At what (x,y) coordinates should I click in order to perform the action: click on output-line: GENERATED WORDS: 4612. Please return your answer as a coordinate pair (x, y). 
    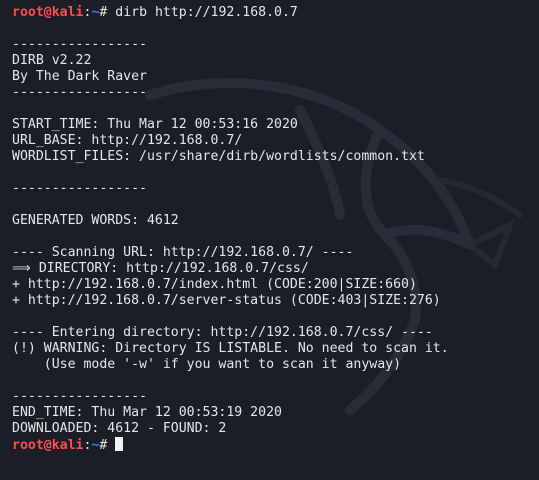
    Looking at the image, I should click on (95, 220).